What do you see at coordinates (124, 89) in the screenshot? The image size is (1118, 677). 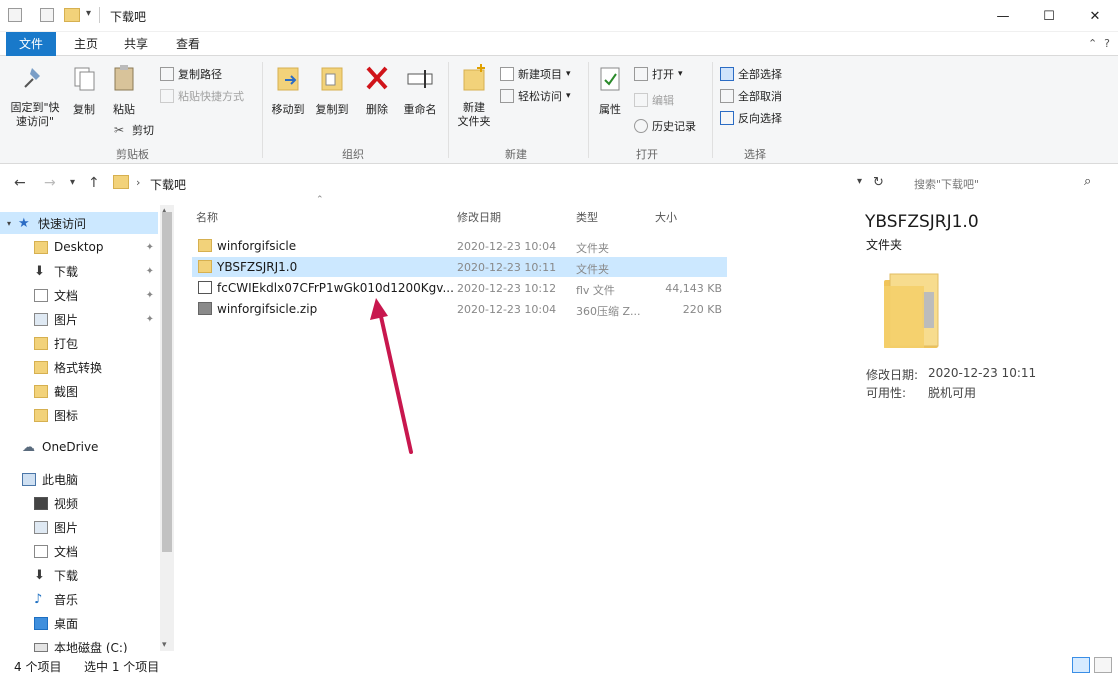 I see `paste-button: 粘贴` at bounding box center [124, 89].